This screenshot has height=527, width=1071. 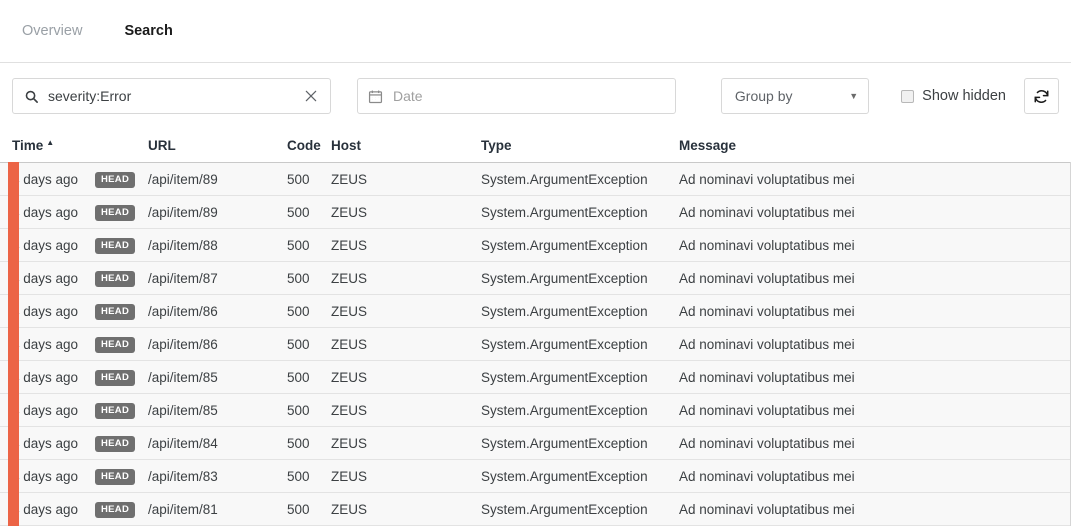 What do you see at coordinates (183, 245) in the screenshot?
I see `url-text: /api/item/88` at bounding box center [183, 245].